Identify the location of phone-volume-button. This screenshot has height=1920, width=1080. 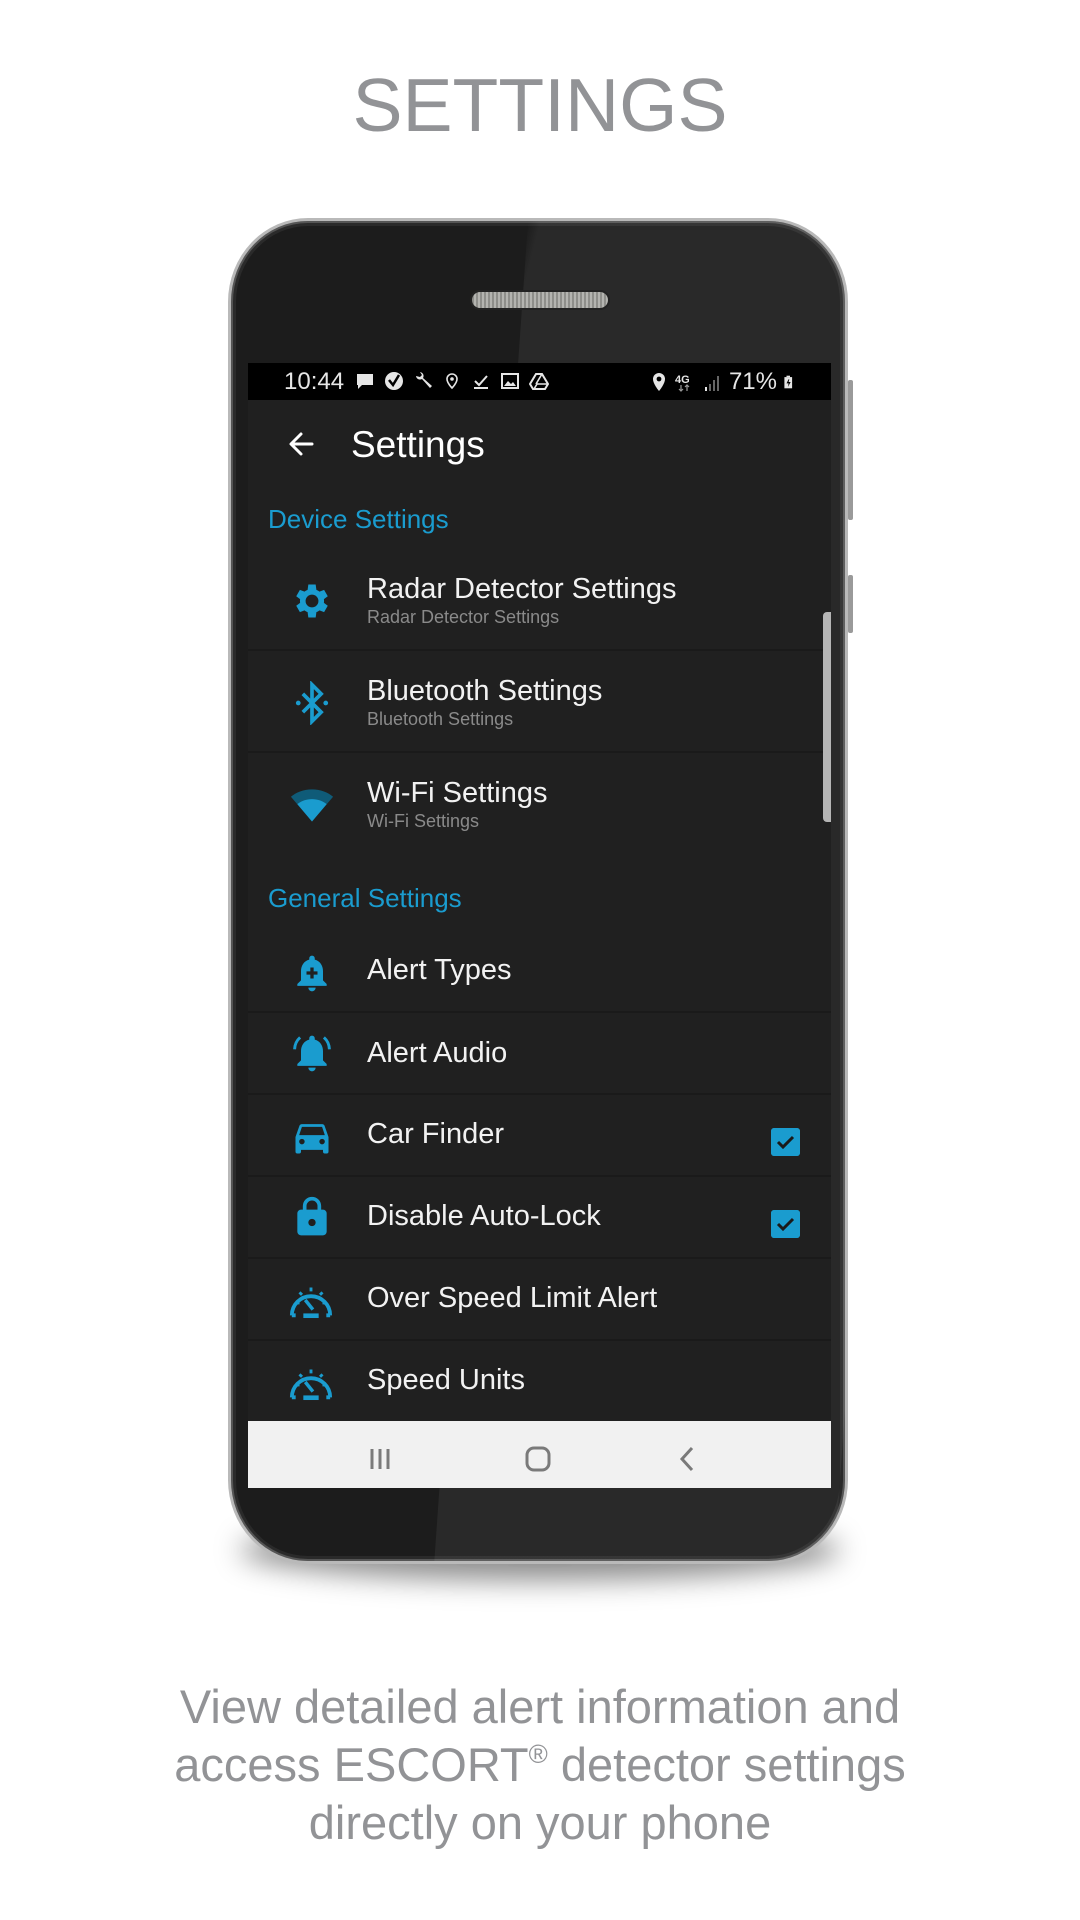
(850, 450).